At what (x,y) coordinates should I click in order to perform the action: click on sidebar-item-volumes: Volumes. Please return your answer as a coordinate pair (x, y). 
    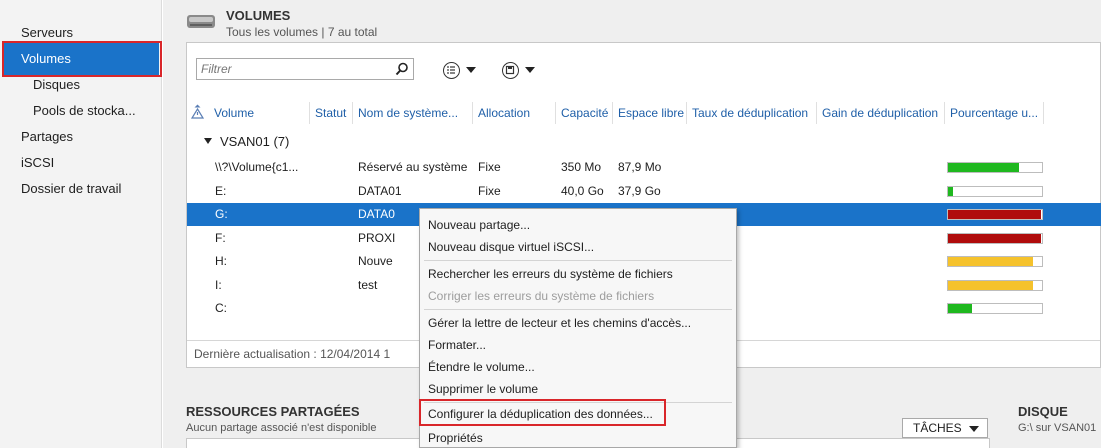
    Looking at the image, I should click on (81, 59).